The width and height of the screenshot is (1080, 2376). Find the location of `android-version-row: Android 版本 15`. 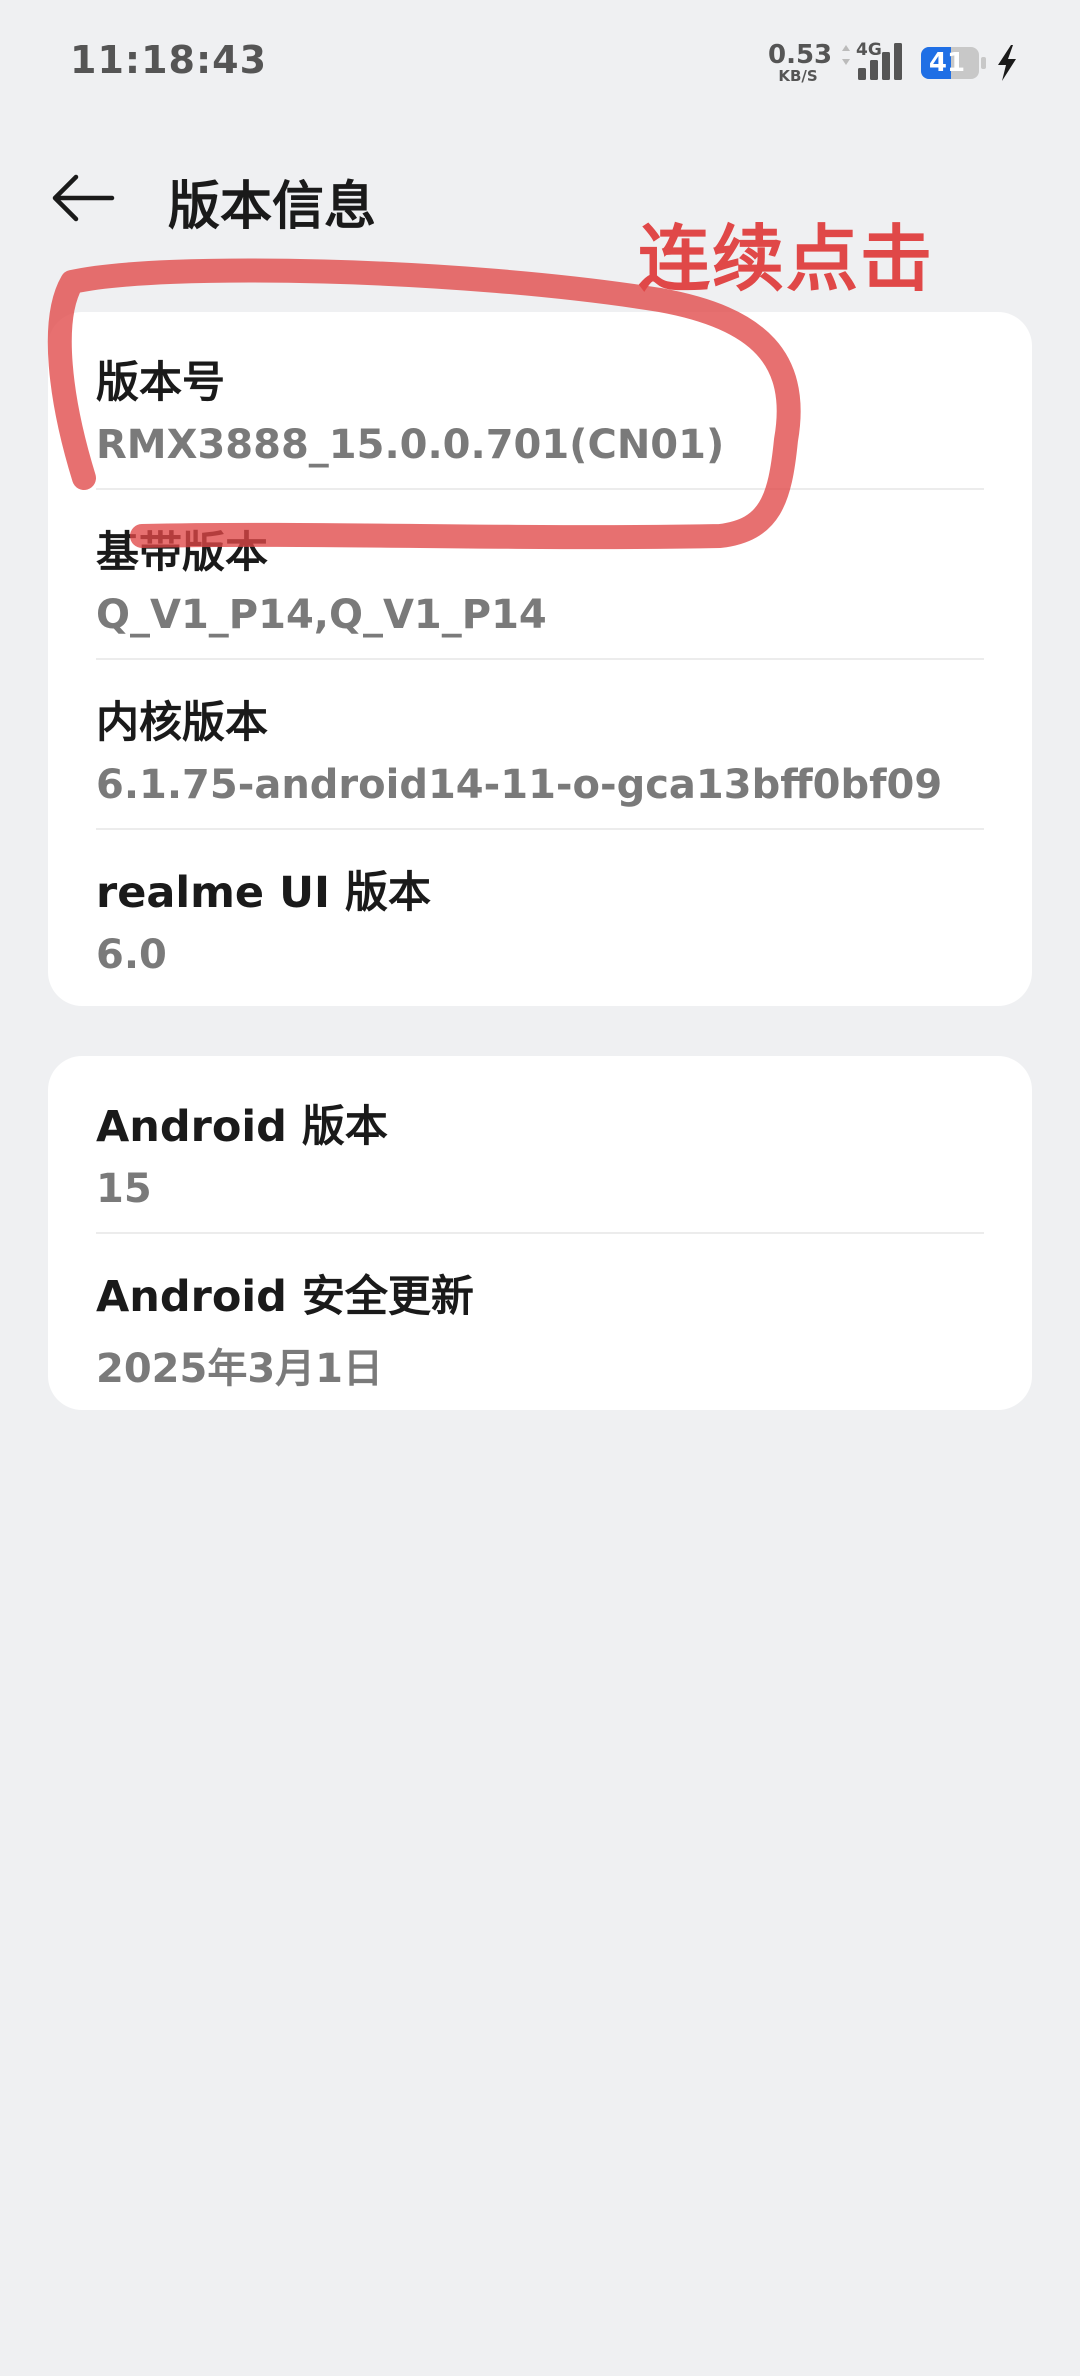

android-version-row: Android 版本 15 is located at coordinates (540, 1152).